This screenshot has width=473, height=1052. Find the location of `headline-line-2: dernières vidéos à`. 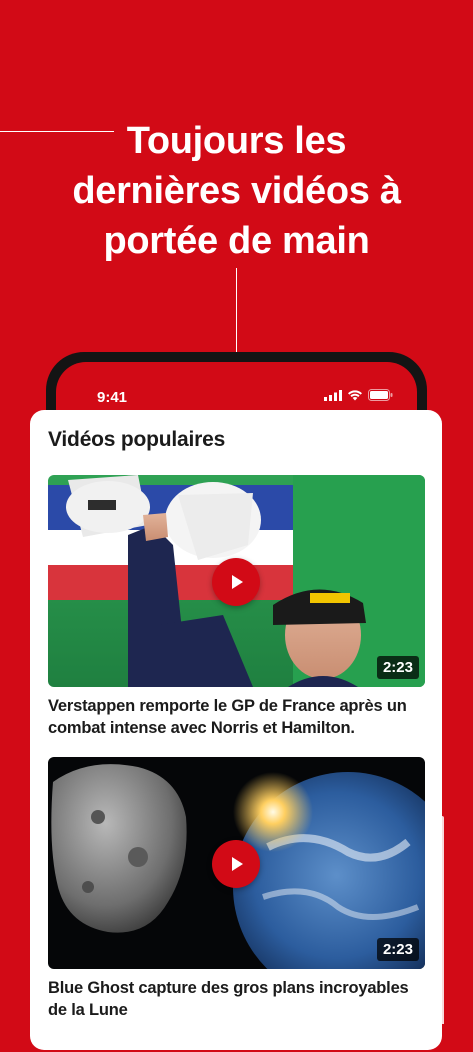

headline-line-2: dernières vidéos à is located at coordinates (236, 191).